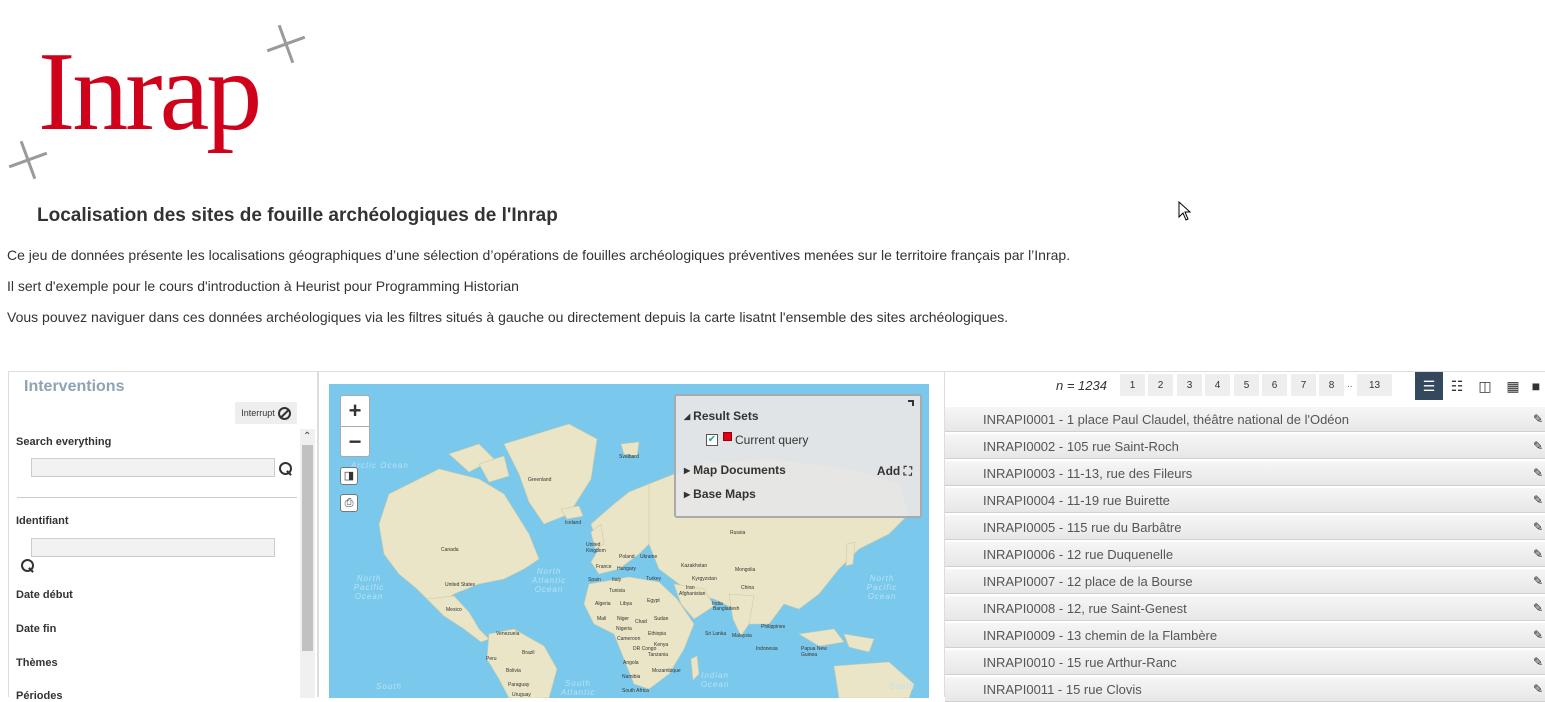 The width and height of the screenshot is (1545, 702). I want to click on print-icon: ⎙, so click(349, 503).